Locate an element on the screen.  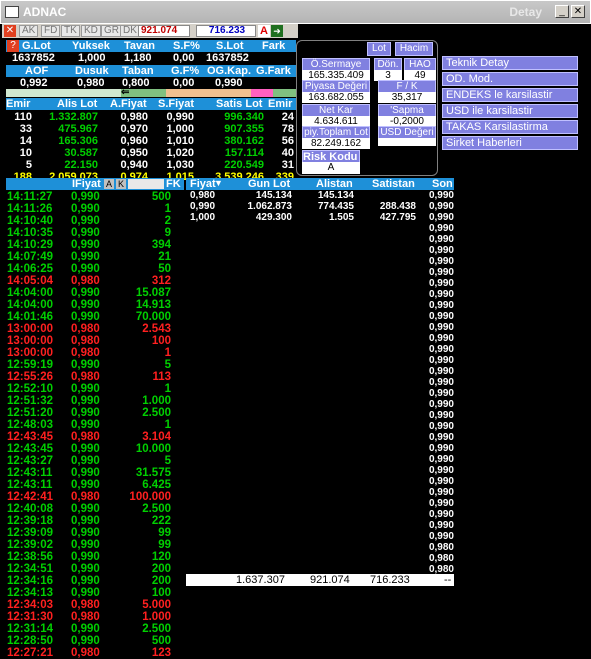
lot-button: Lot is located at coordinates (379, 49).